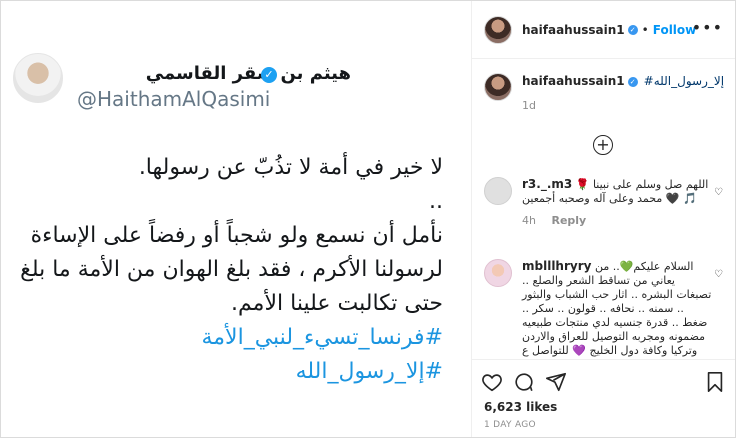  Describe the element at coordinates (38, 78) in the screenshot. I see `tweet-author-avatar` at that location.